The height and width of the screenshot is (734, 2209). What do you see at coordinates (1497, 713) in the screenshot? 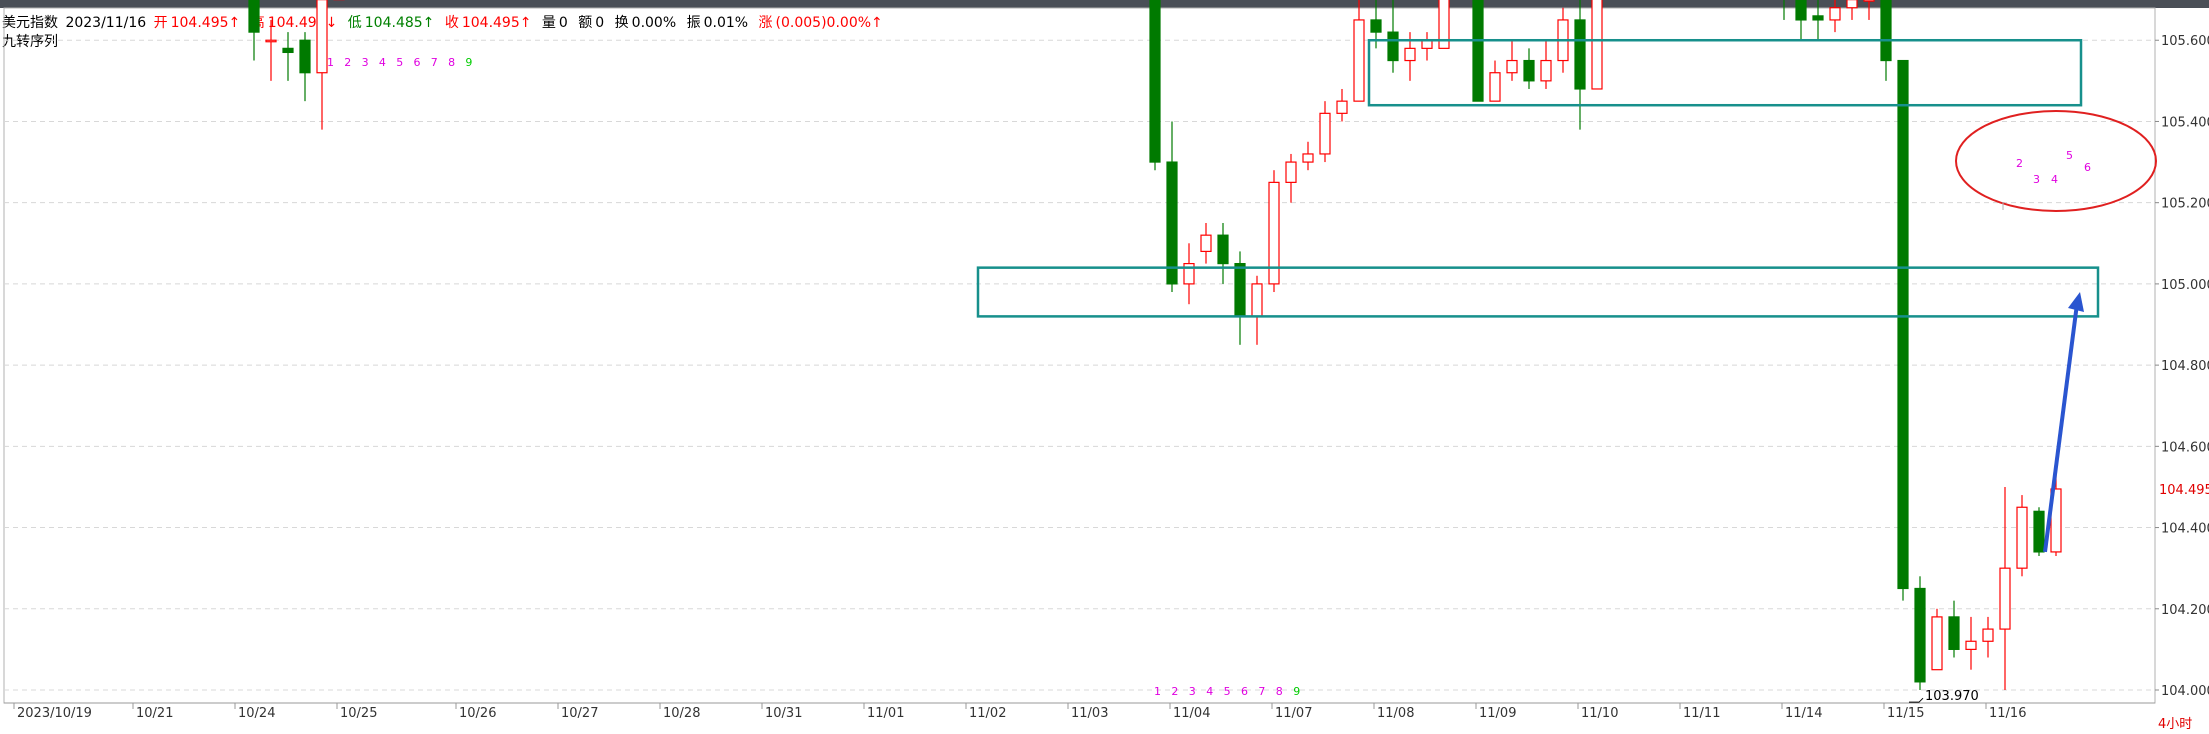
I see `x-tick-label: 11/09` at bounding box center [1497, 713].